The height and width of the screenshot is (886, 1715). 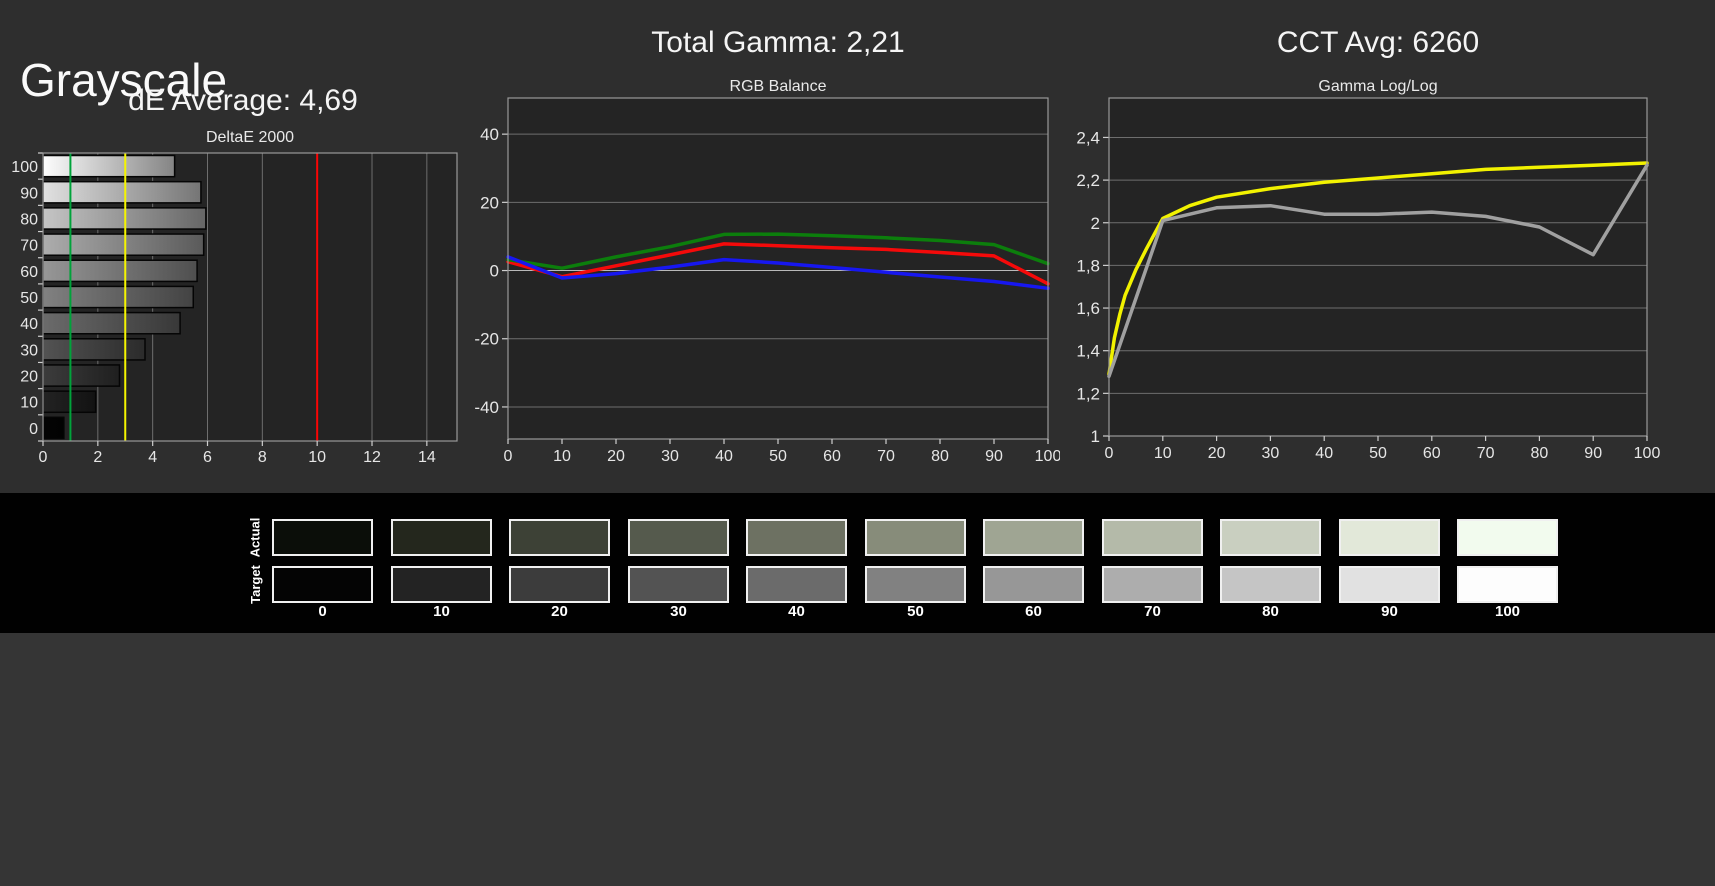 What do you see at coordinates (1163, 453) in the screenshot?
I see `gamma-xtick-10: 10` at bounding box center [1163, 453].